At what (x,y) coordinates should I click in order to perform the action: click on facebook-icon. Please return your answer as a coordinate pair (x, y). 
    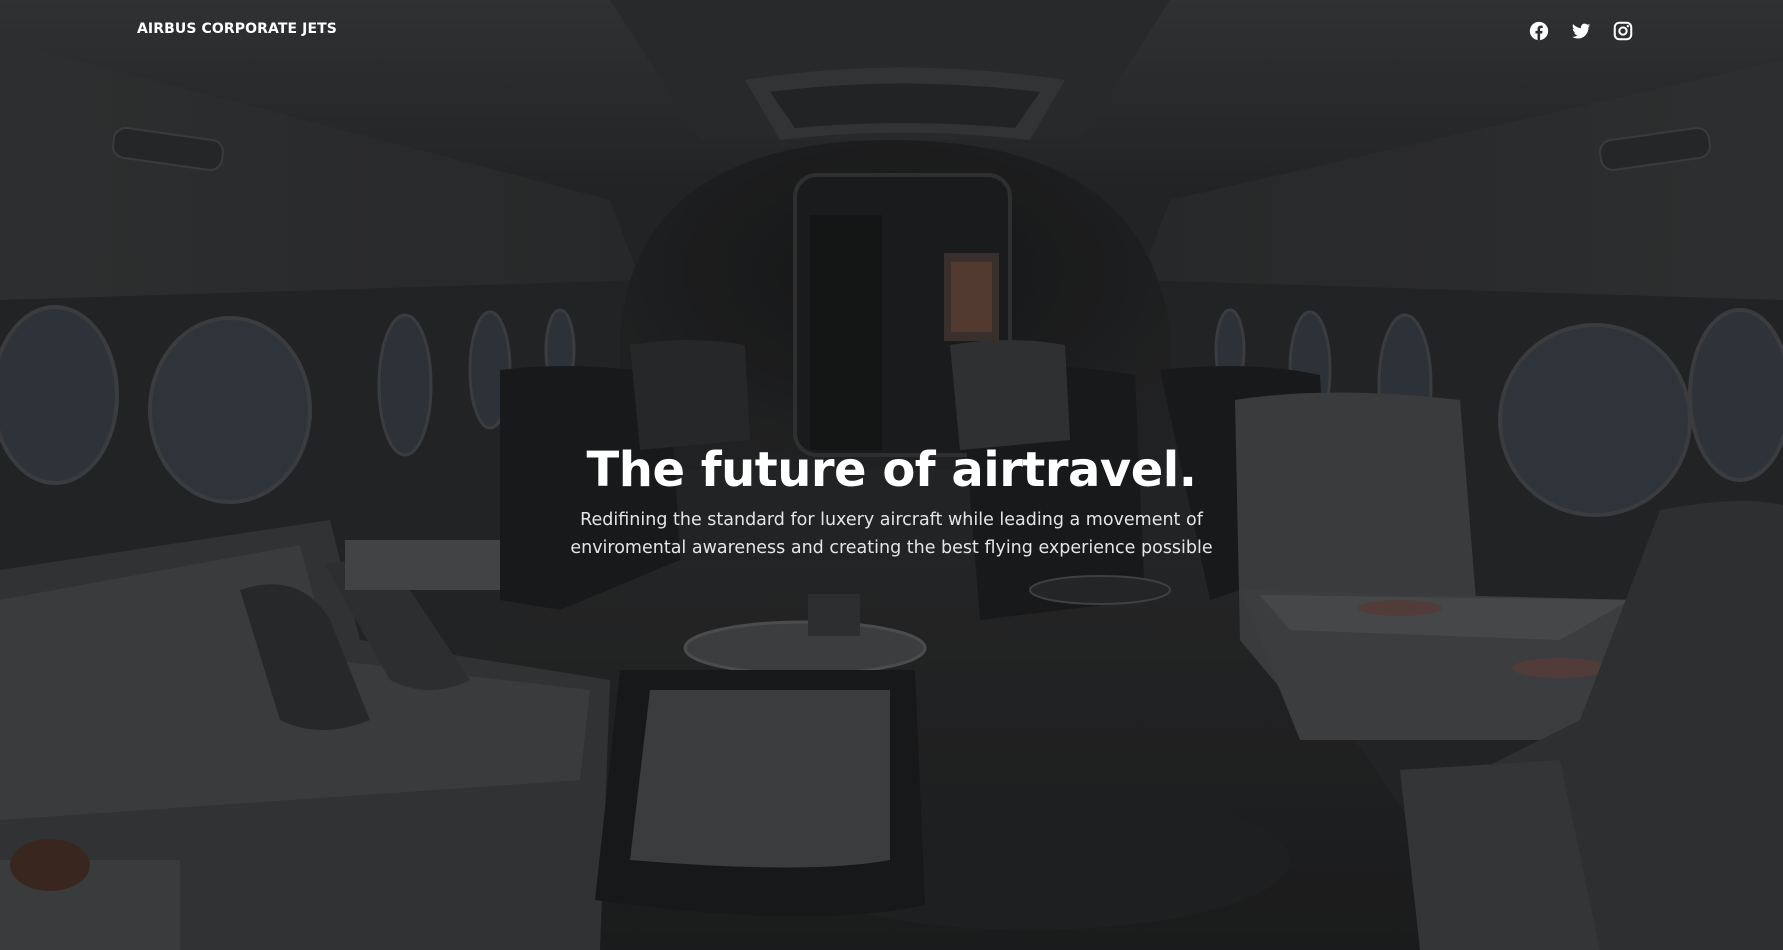
    Looking at the image, I should click on (1539, 31).